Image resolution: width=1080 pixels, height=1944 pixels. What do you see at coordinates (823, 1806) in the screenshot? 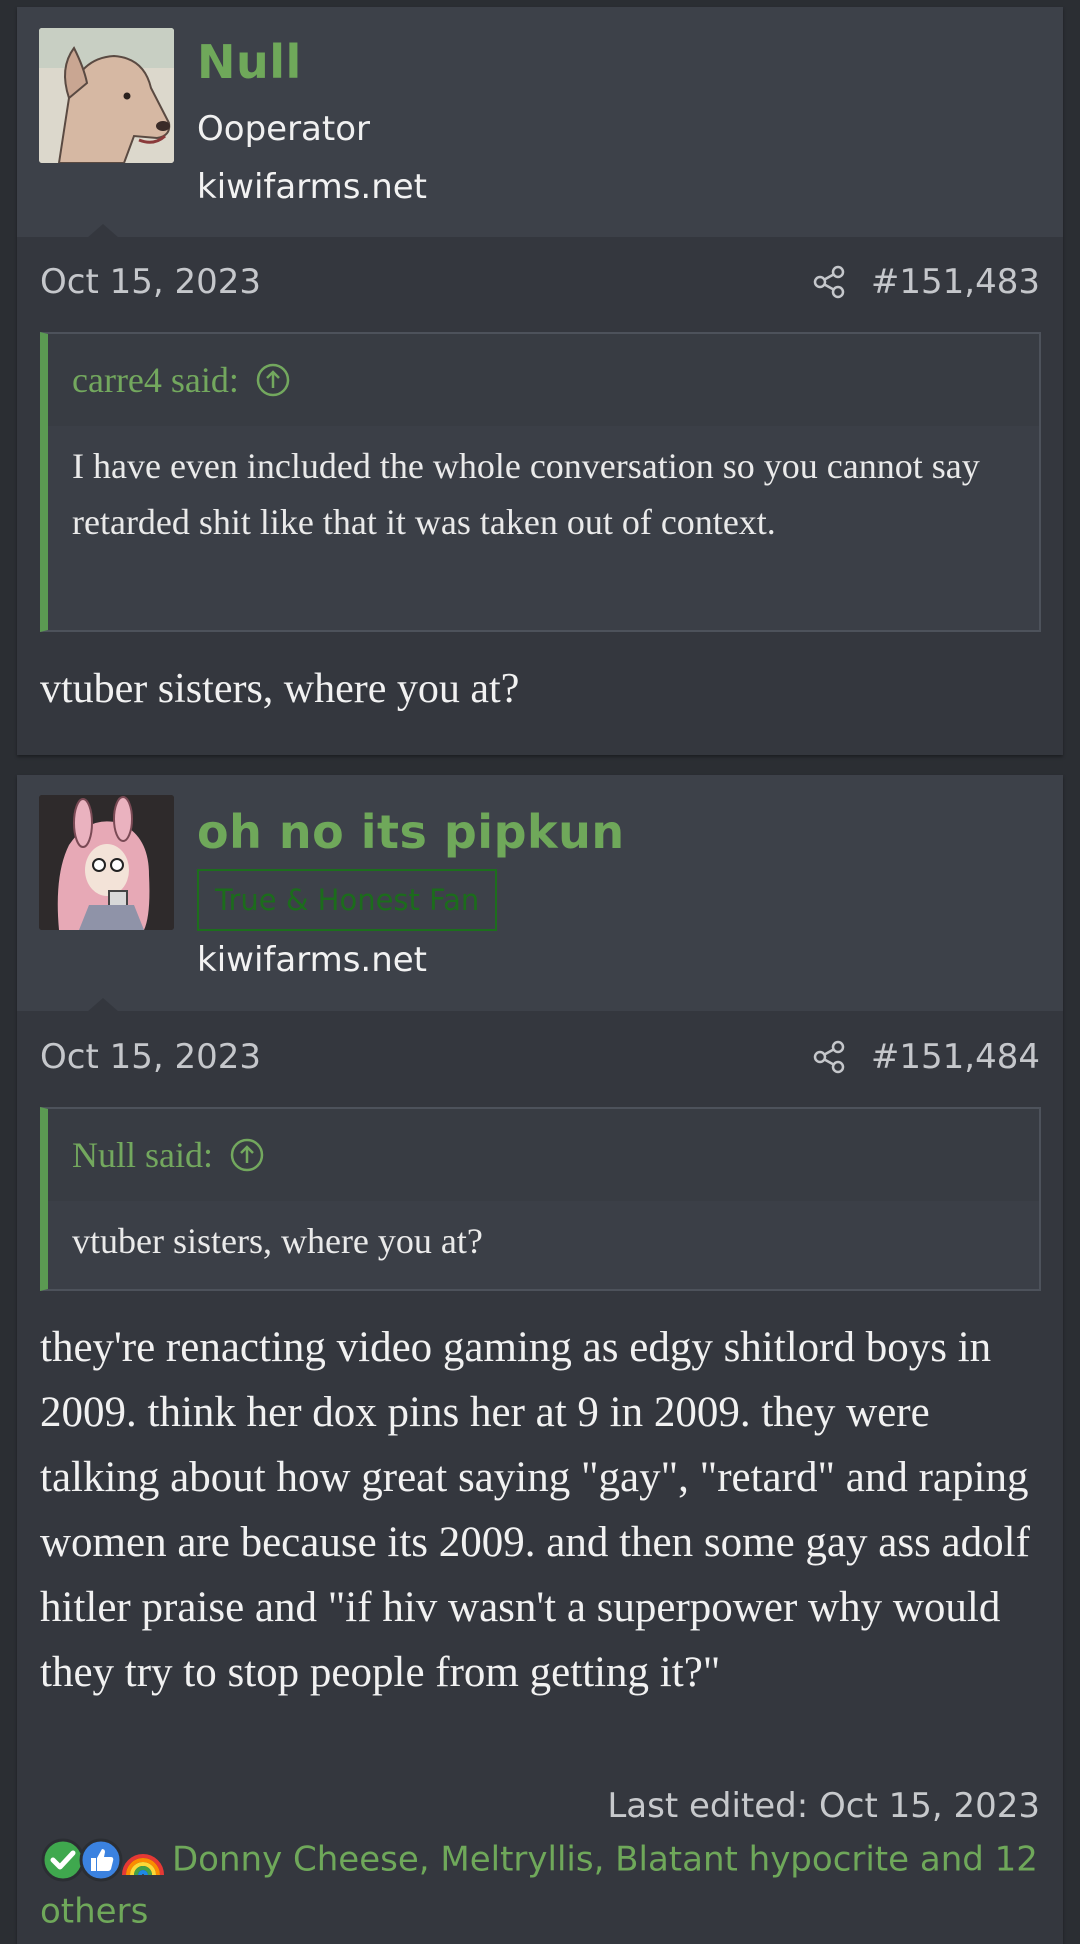
I see `last-edited: Last edited: Oct 15, 2023` at bounding box center [823, 1806].